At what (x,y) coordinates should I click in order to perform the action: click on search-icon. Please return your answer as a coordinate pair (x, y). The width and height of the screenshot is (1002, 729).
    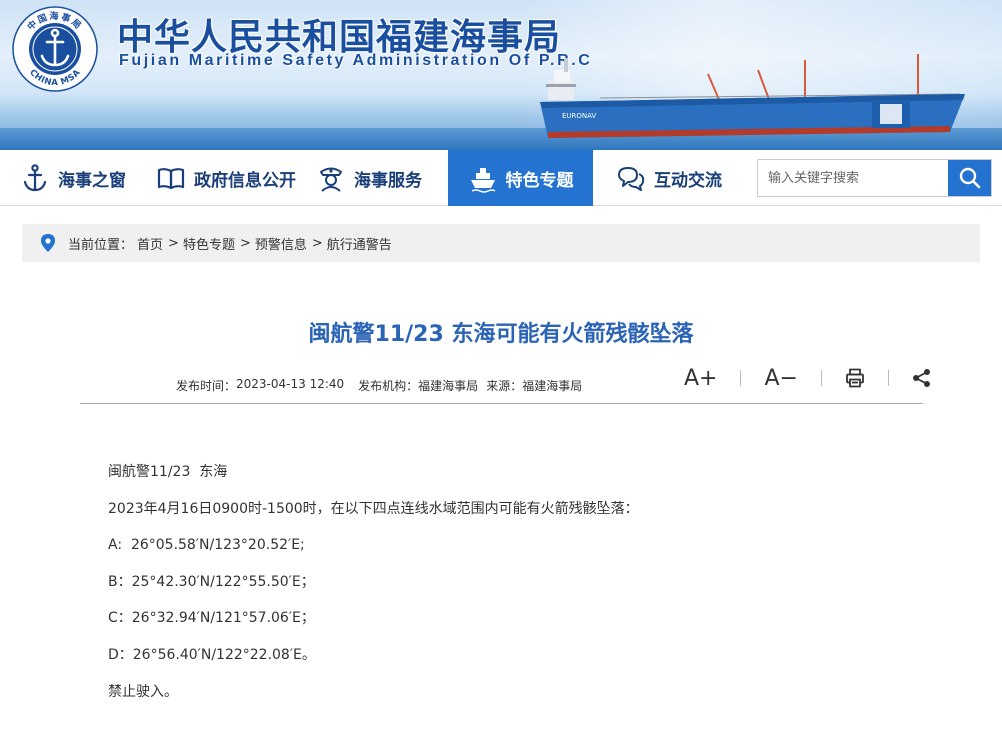
    Looking at the image, I should click on (969, 178).